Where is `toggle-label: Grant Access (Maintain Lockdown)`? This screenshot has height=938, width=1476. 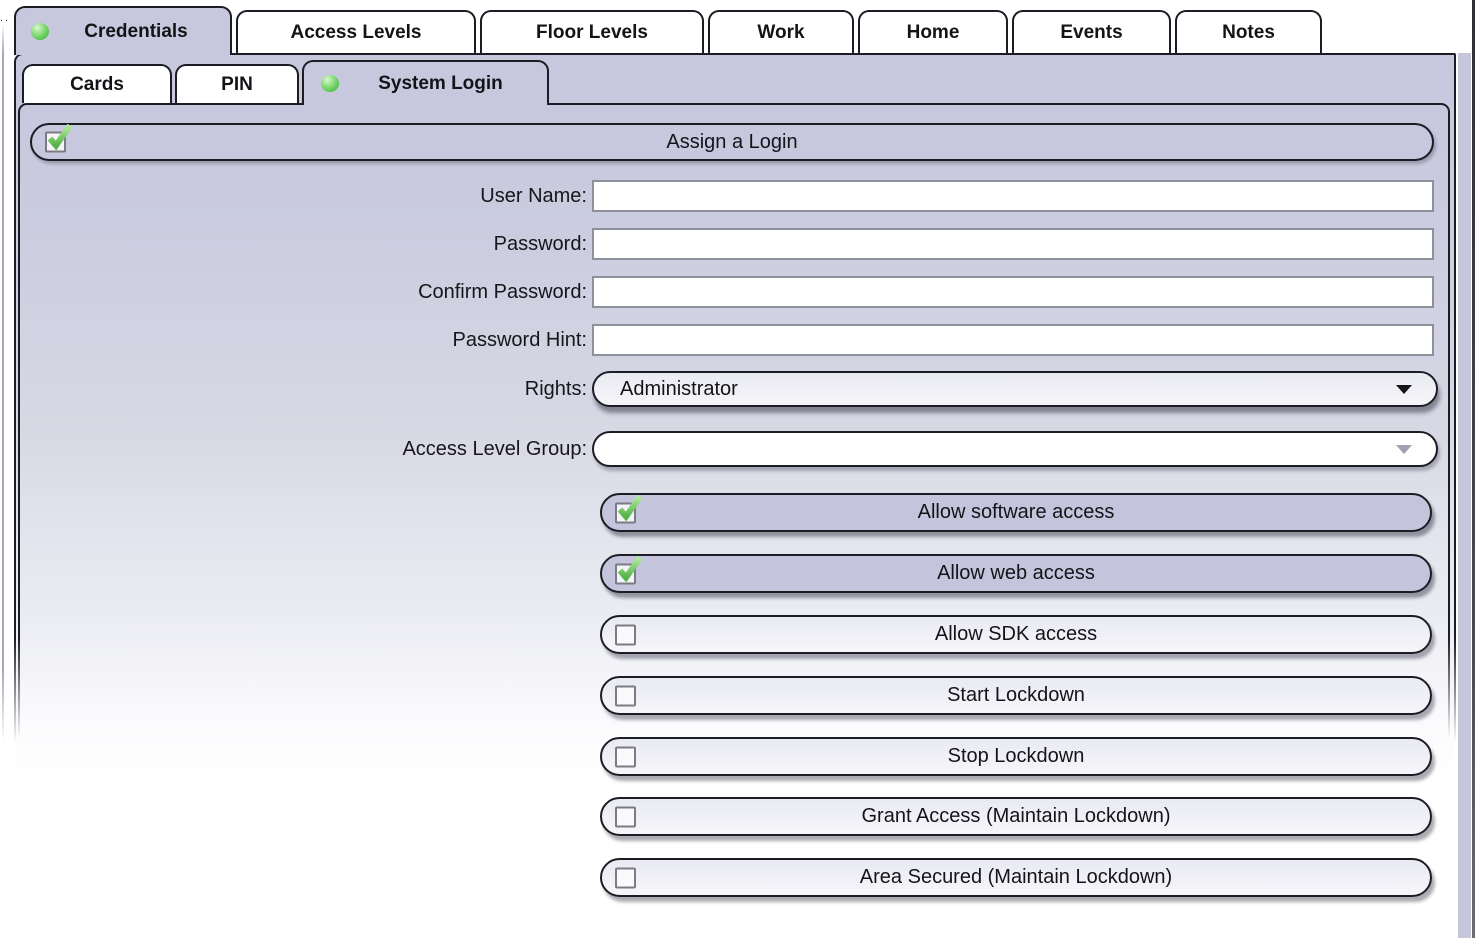
toggle-label: Grant Access (Maintain Lockdown) is located at coordinates (1016, 816).